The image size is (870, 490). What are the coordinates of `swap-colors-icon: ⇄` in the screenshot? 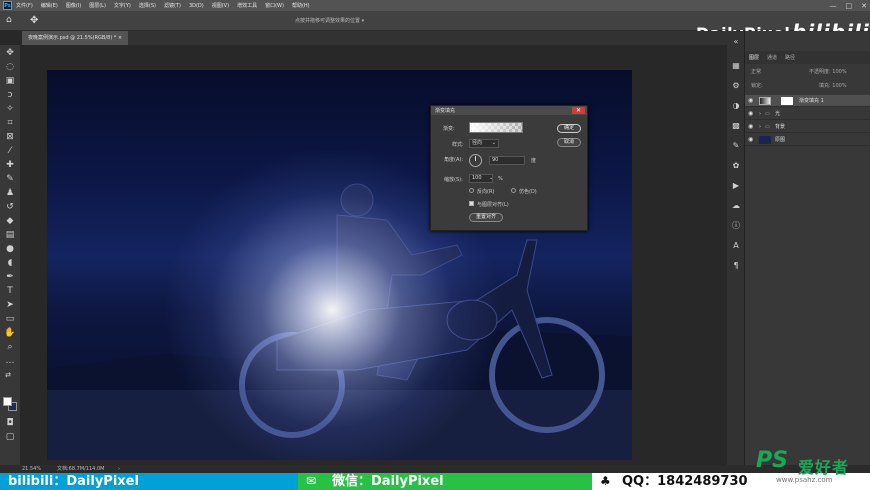 It's located at (8, 375).